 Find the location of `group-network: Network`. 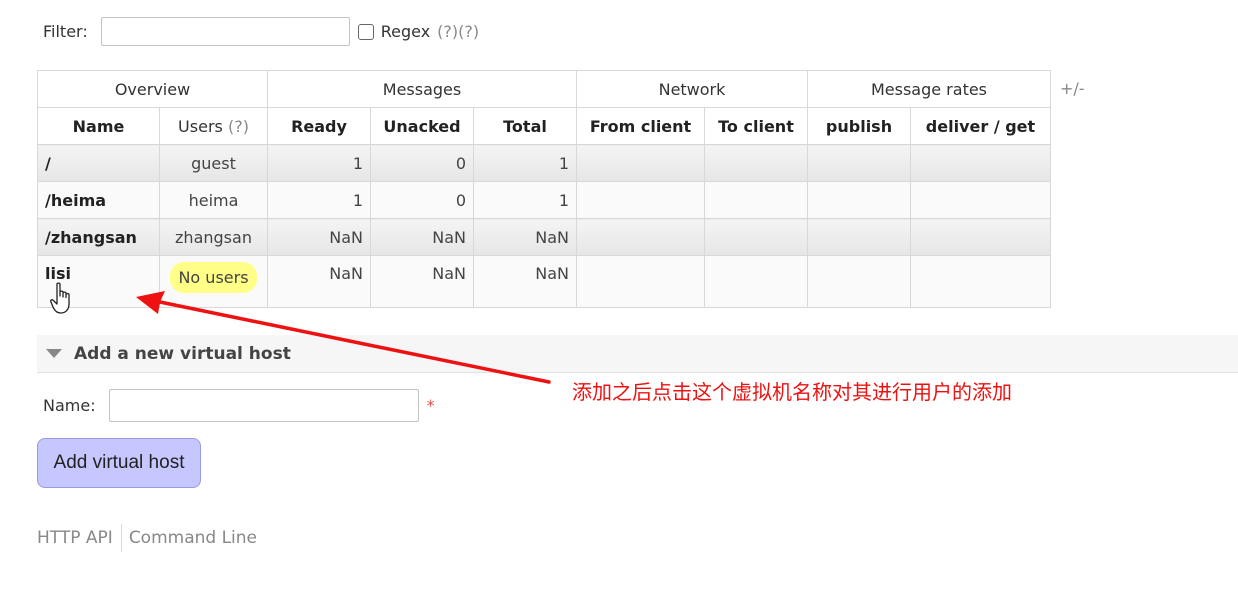

group-network: Network is located at coordinates (692, 89).